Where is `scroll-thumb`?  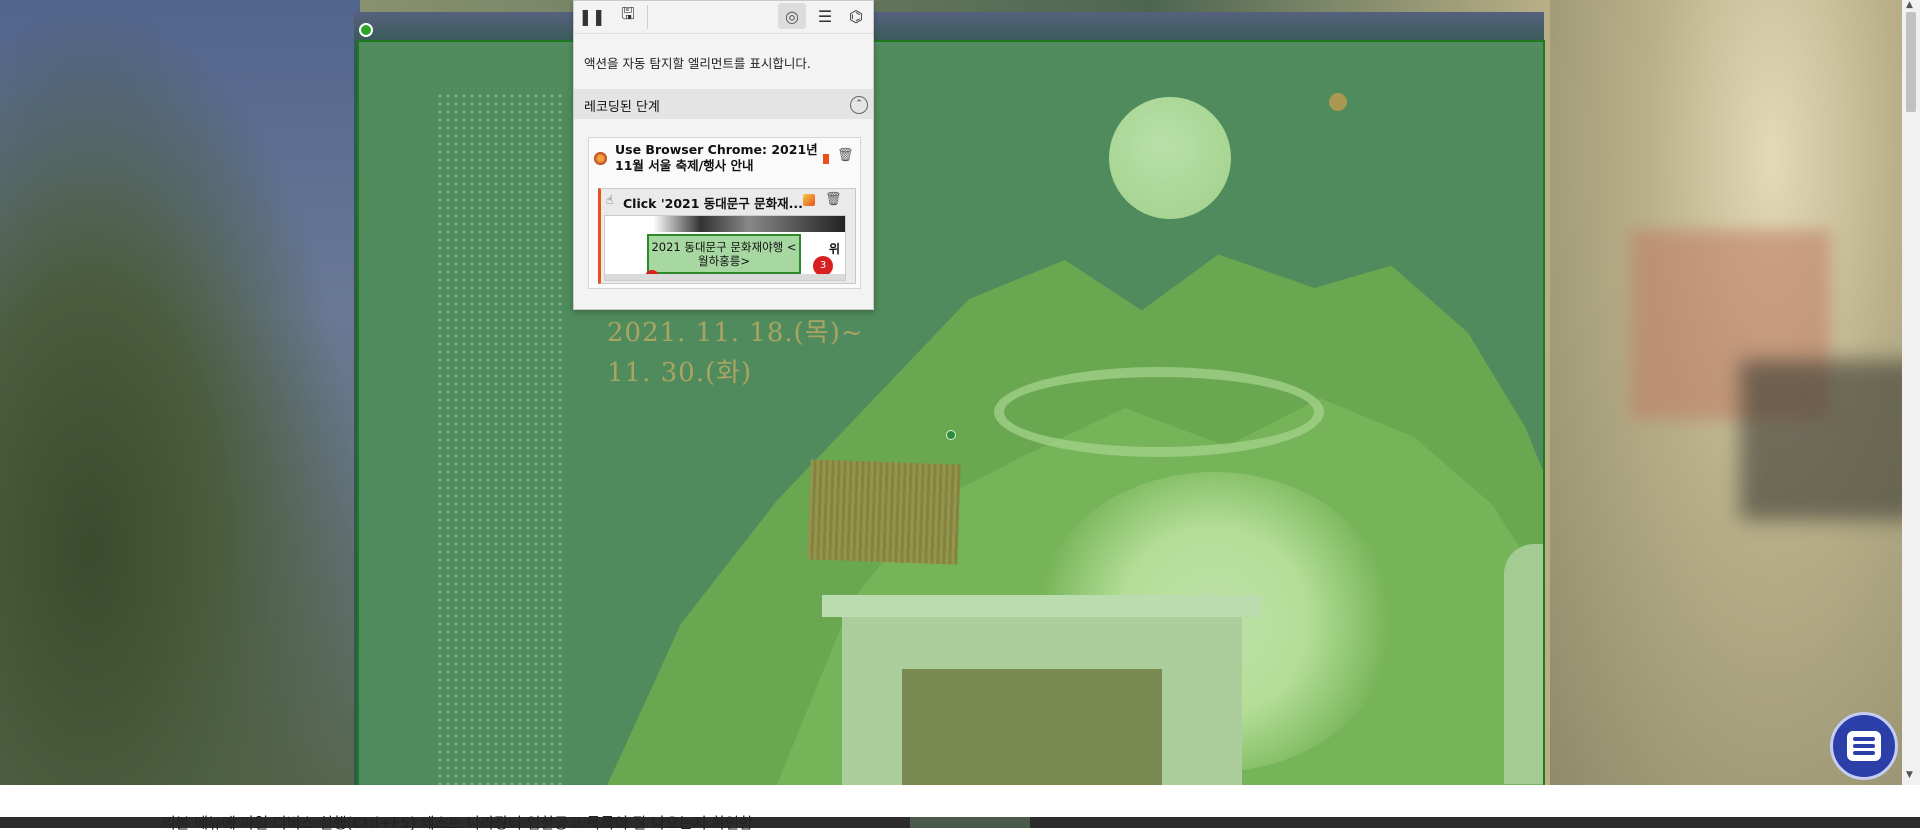 scroll-thumb is located at coordinates (1911, 62).